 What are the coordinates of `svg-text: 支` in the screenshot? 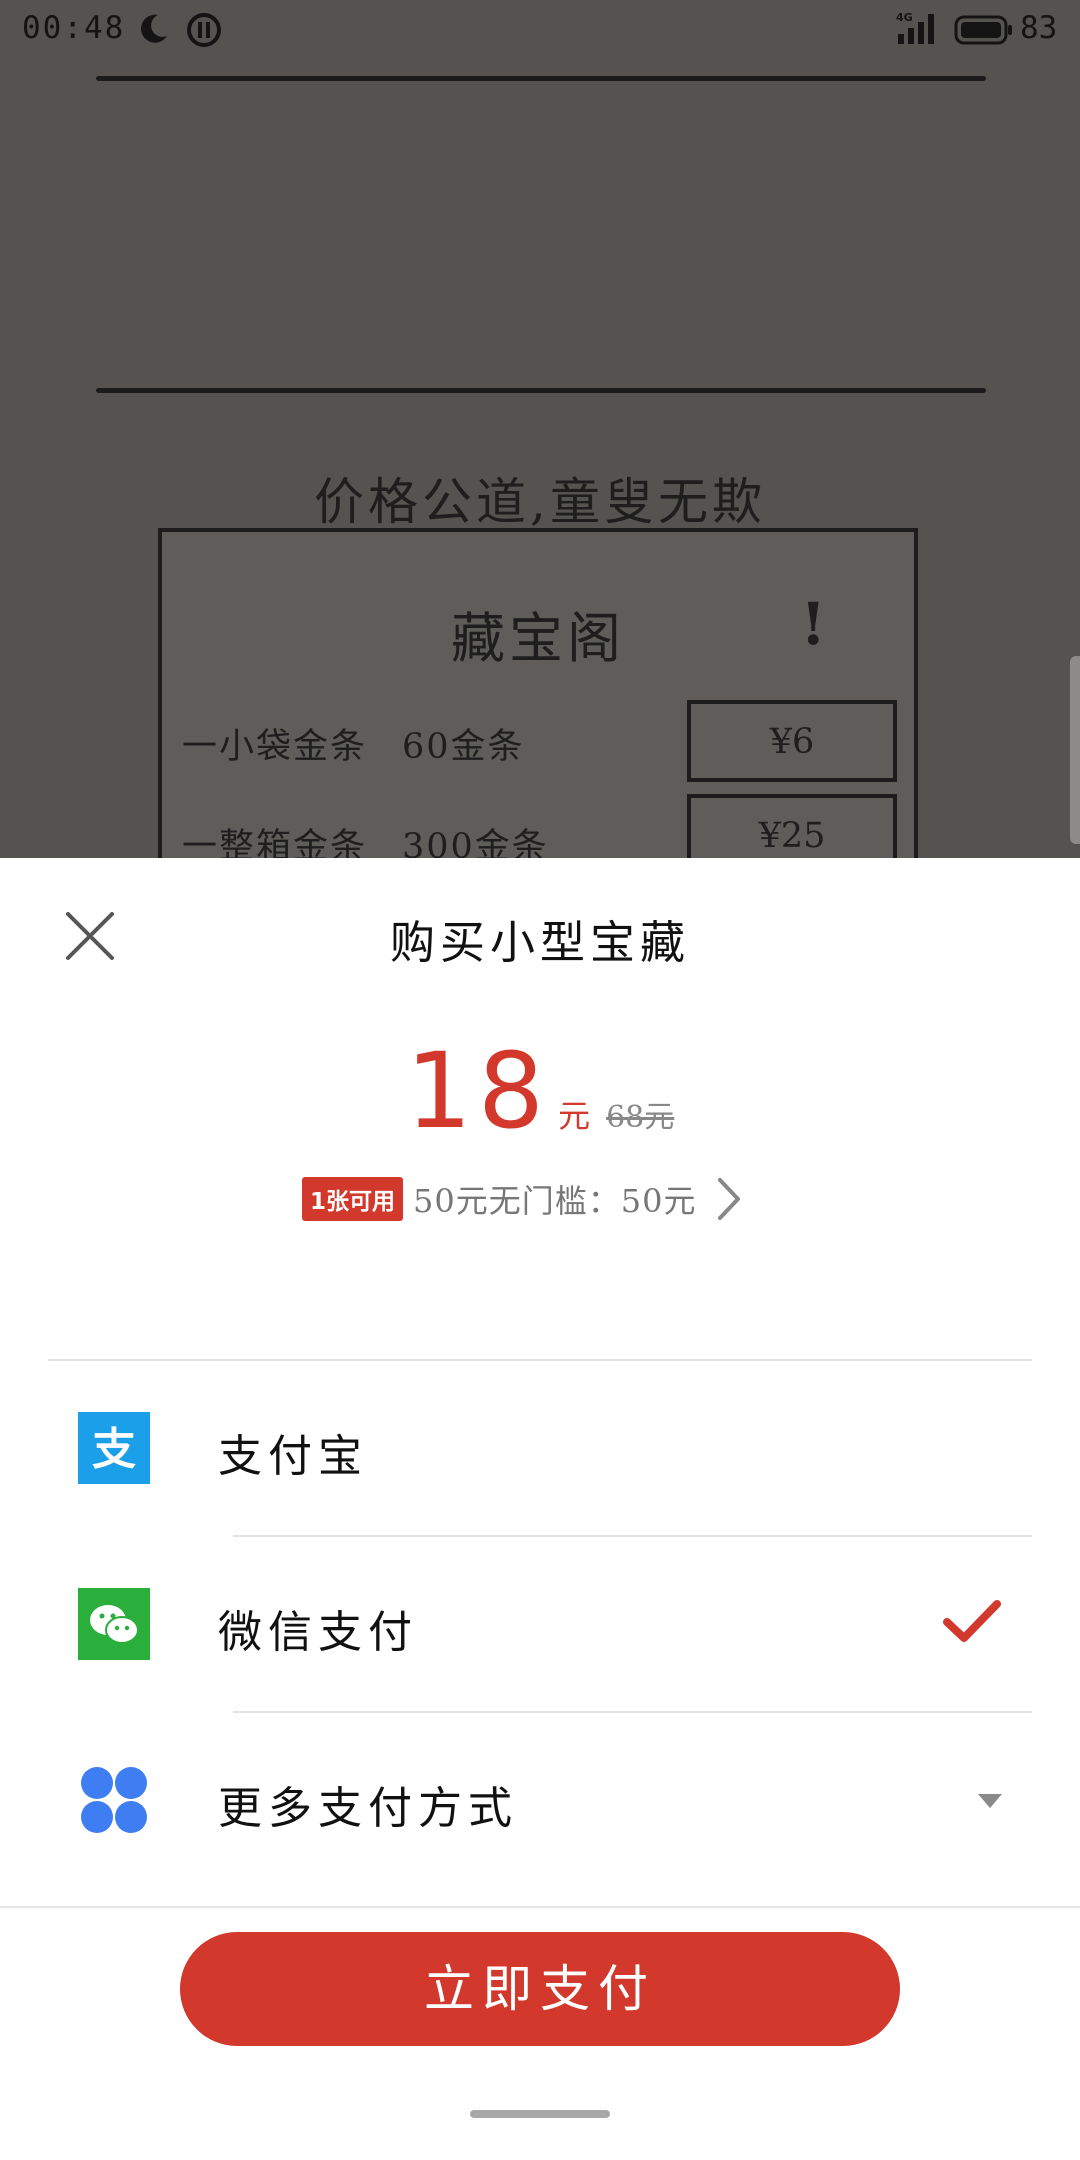 It's located at (114, 1449).